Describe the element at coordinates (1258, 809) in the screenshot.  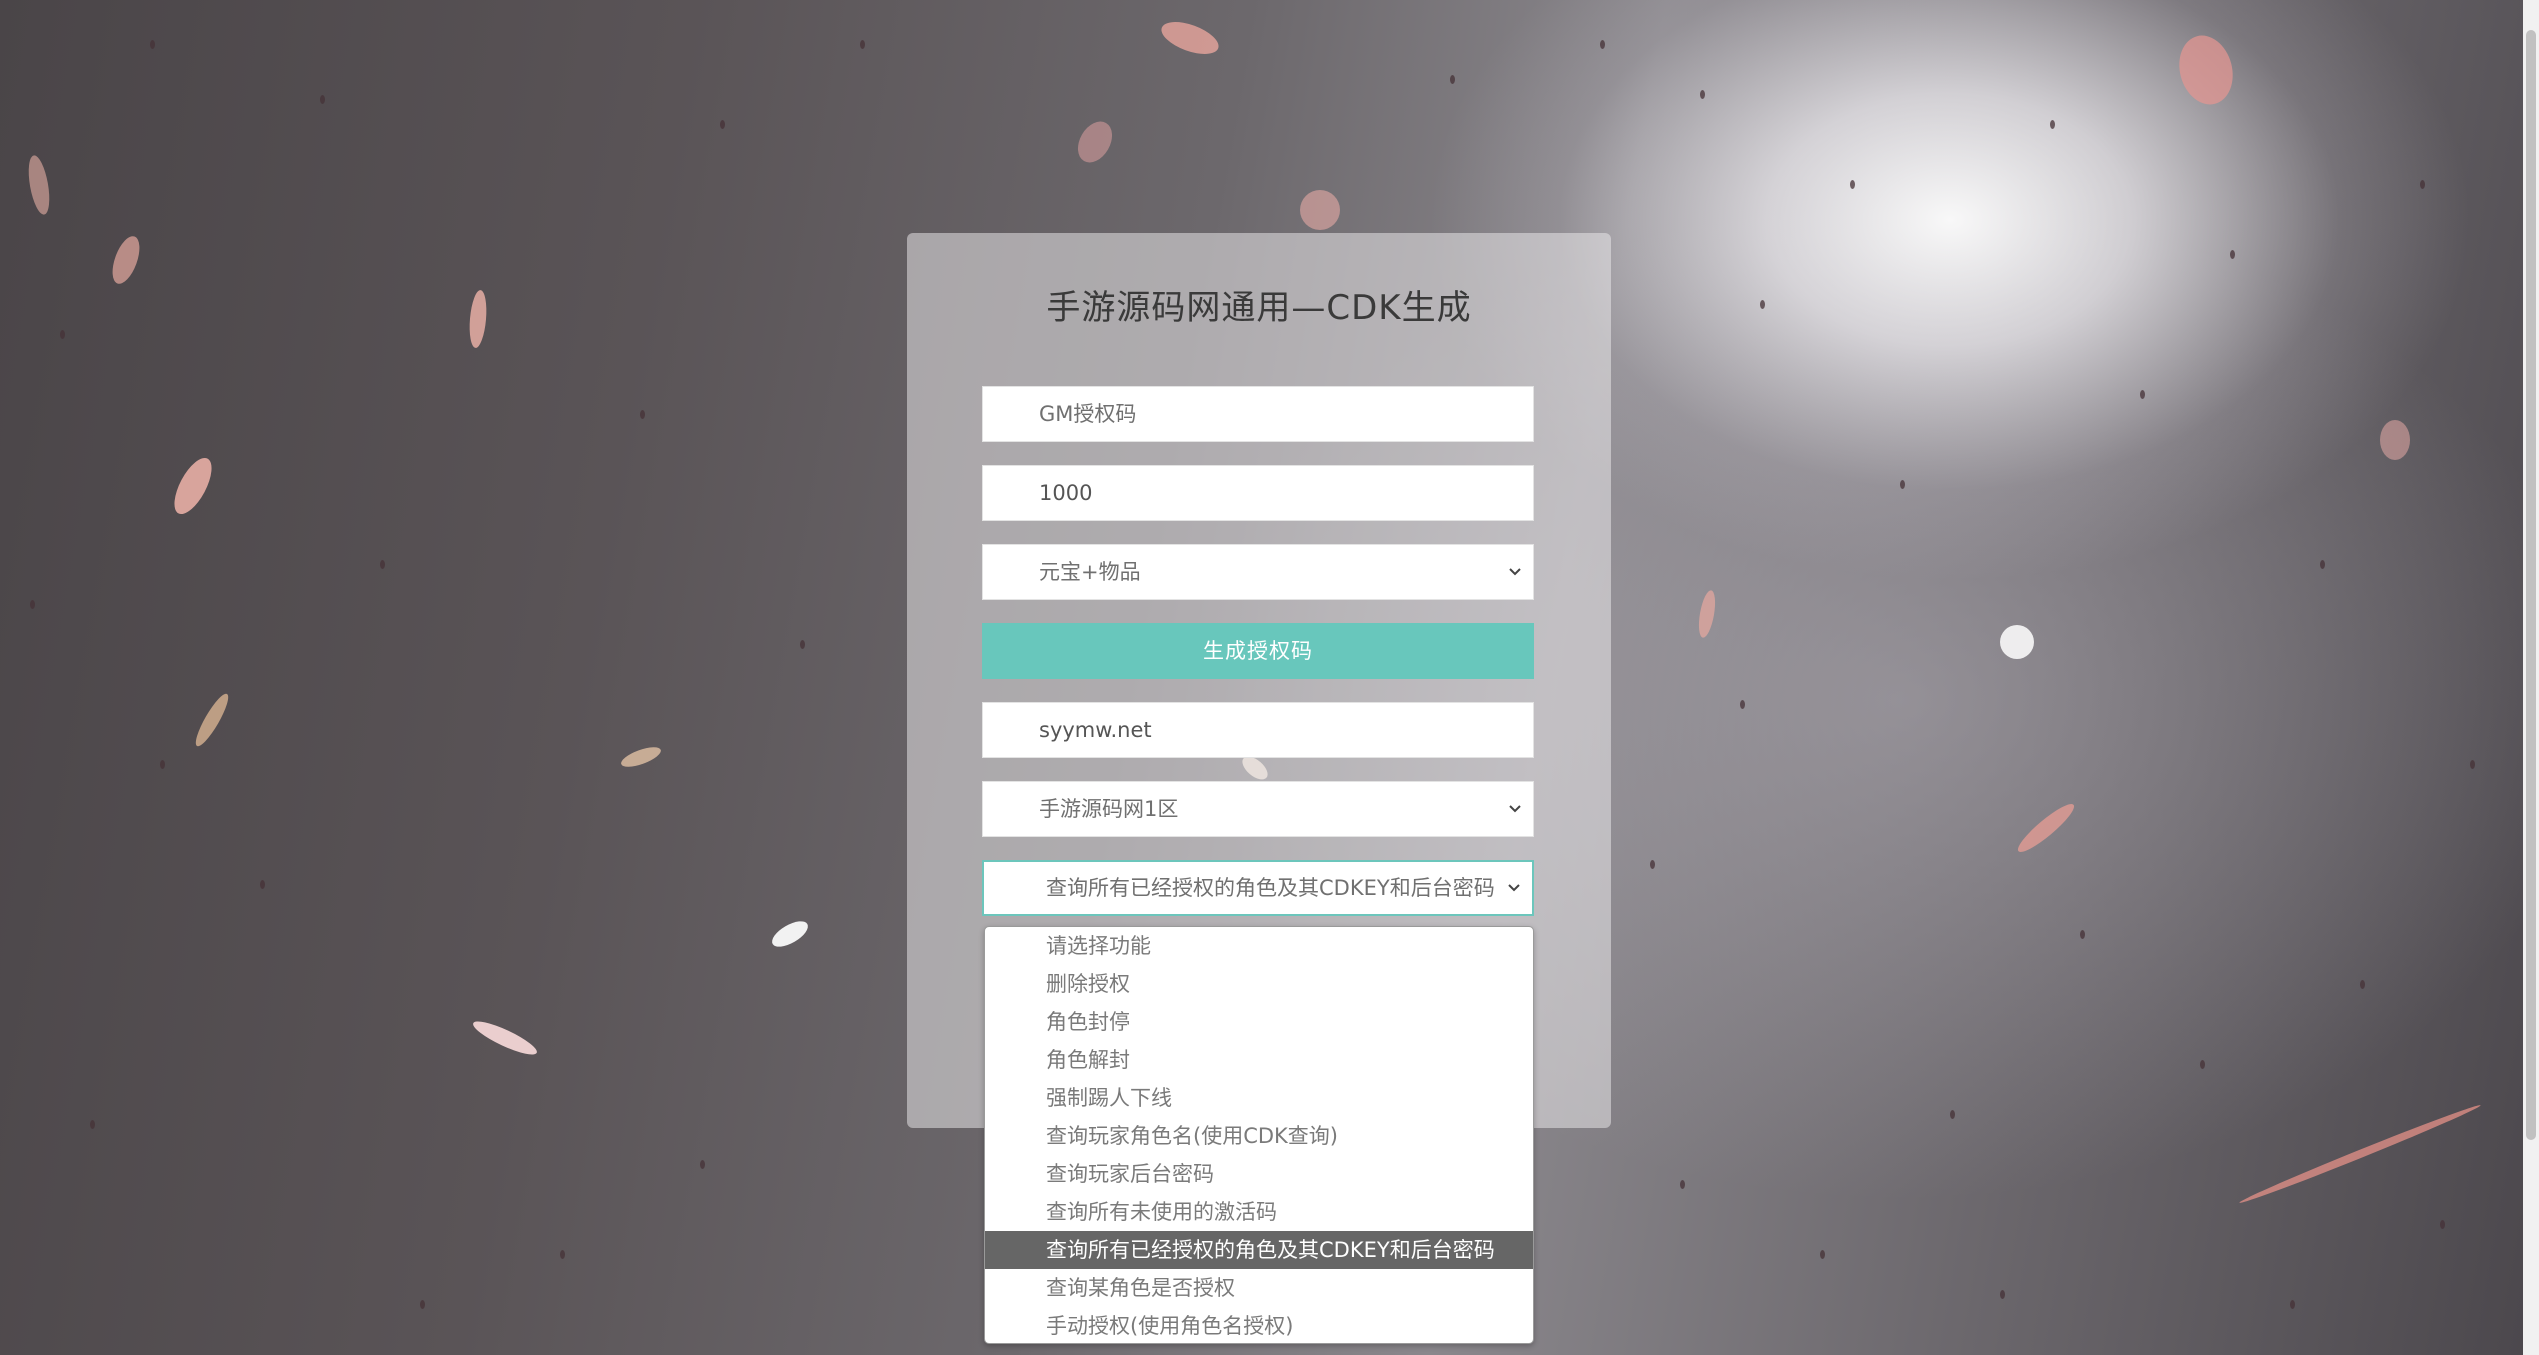
I see `server-select: 手游源码网1区` at that location.